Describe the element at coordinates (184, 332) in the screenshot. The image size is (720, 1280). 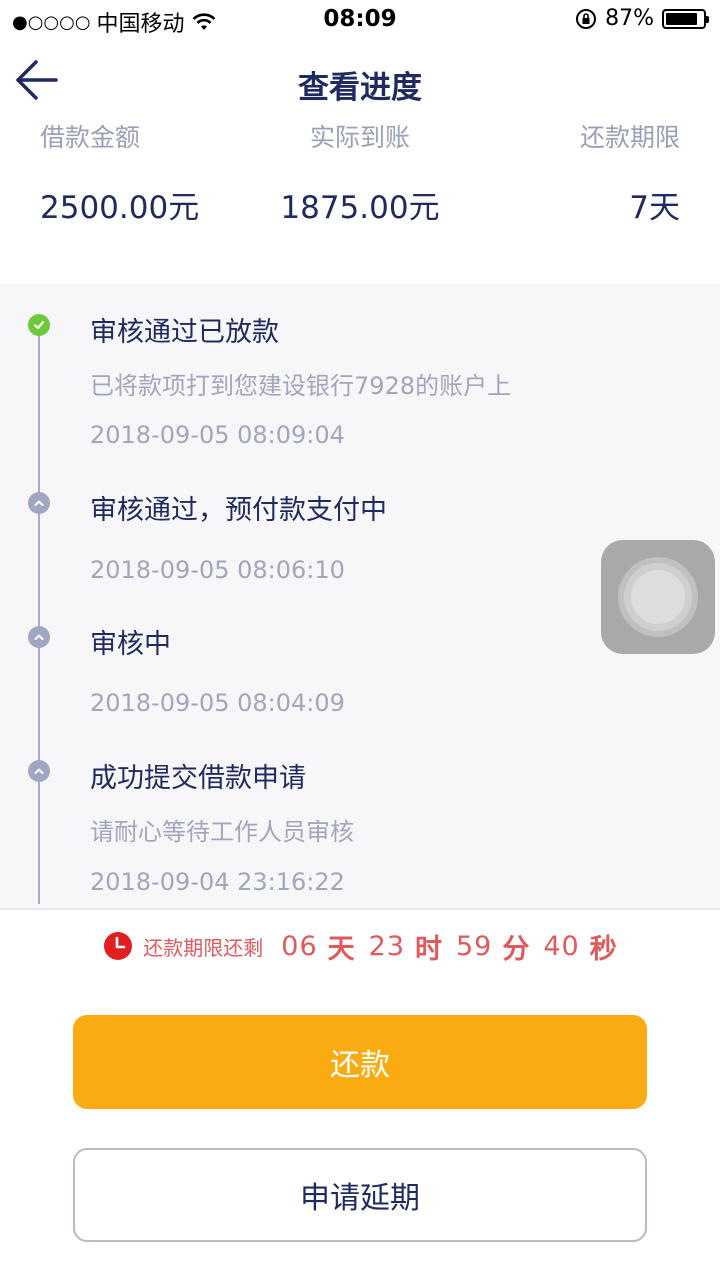
I see `timeline-title: 审核通过已放款` at that location.